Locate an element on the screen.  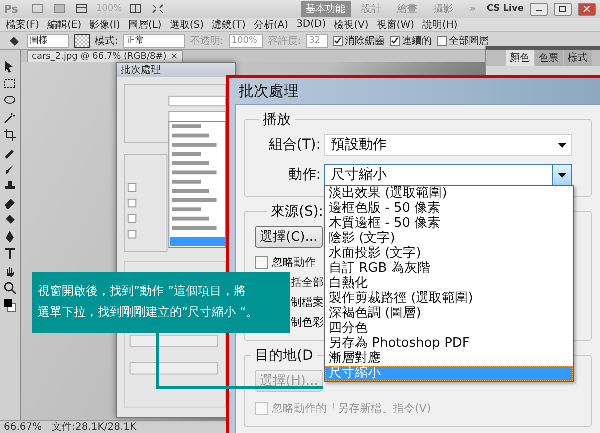
dropdown-option: 漸層對應 is located at coordinates (449, 358).